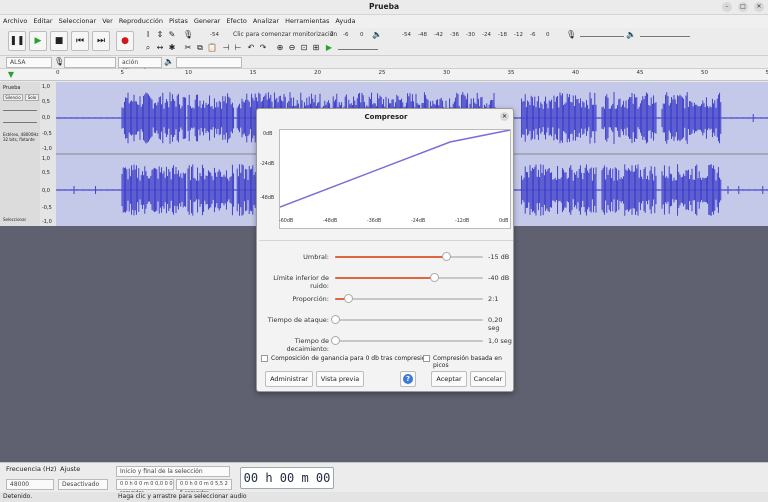 The image size is (768, 502). I want to click on scale-label: -1,0, so click(47, 149).